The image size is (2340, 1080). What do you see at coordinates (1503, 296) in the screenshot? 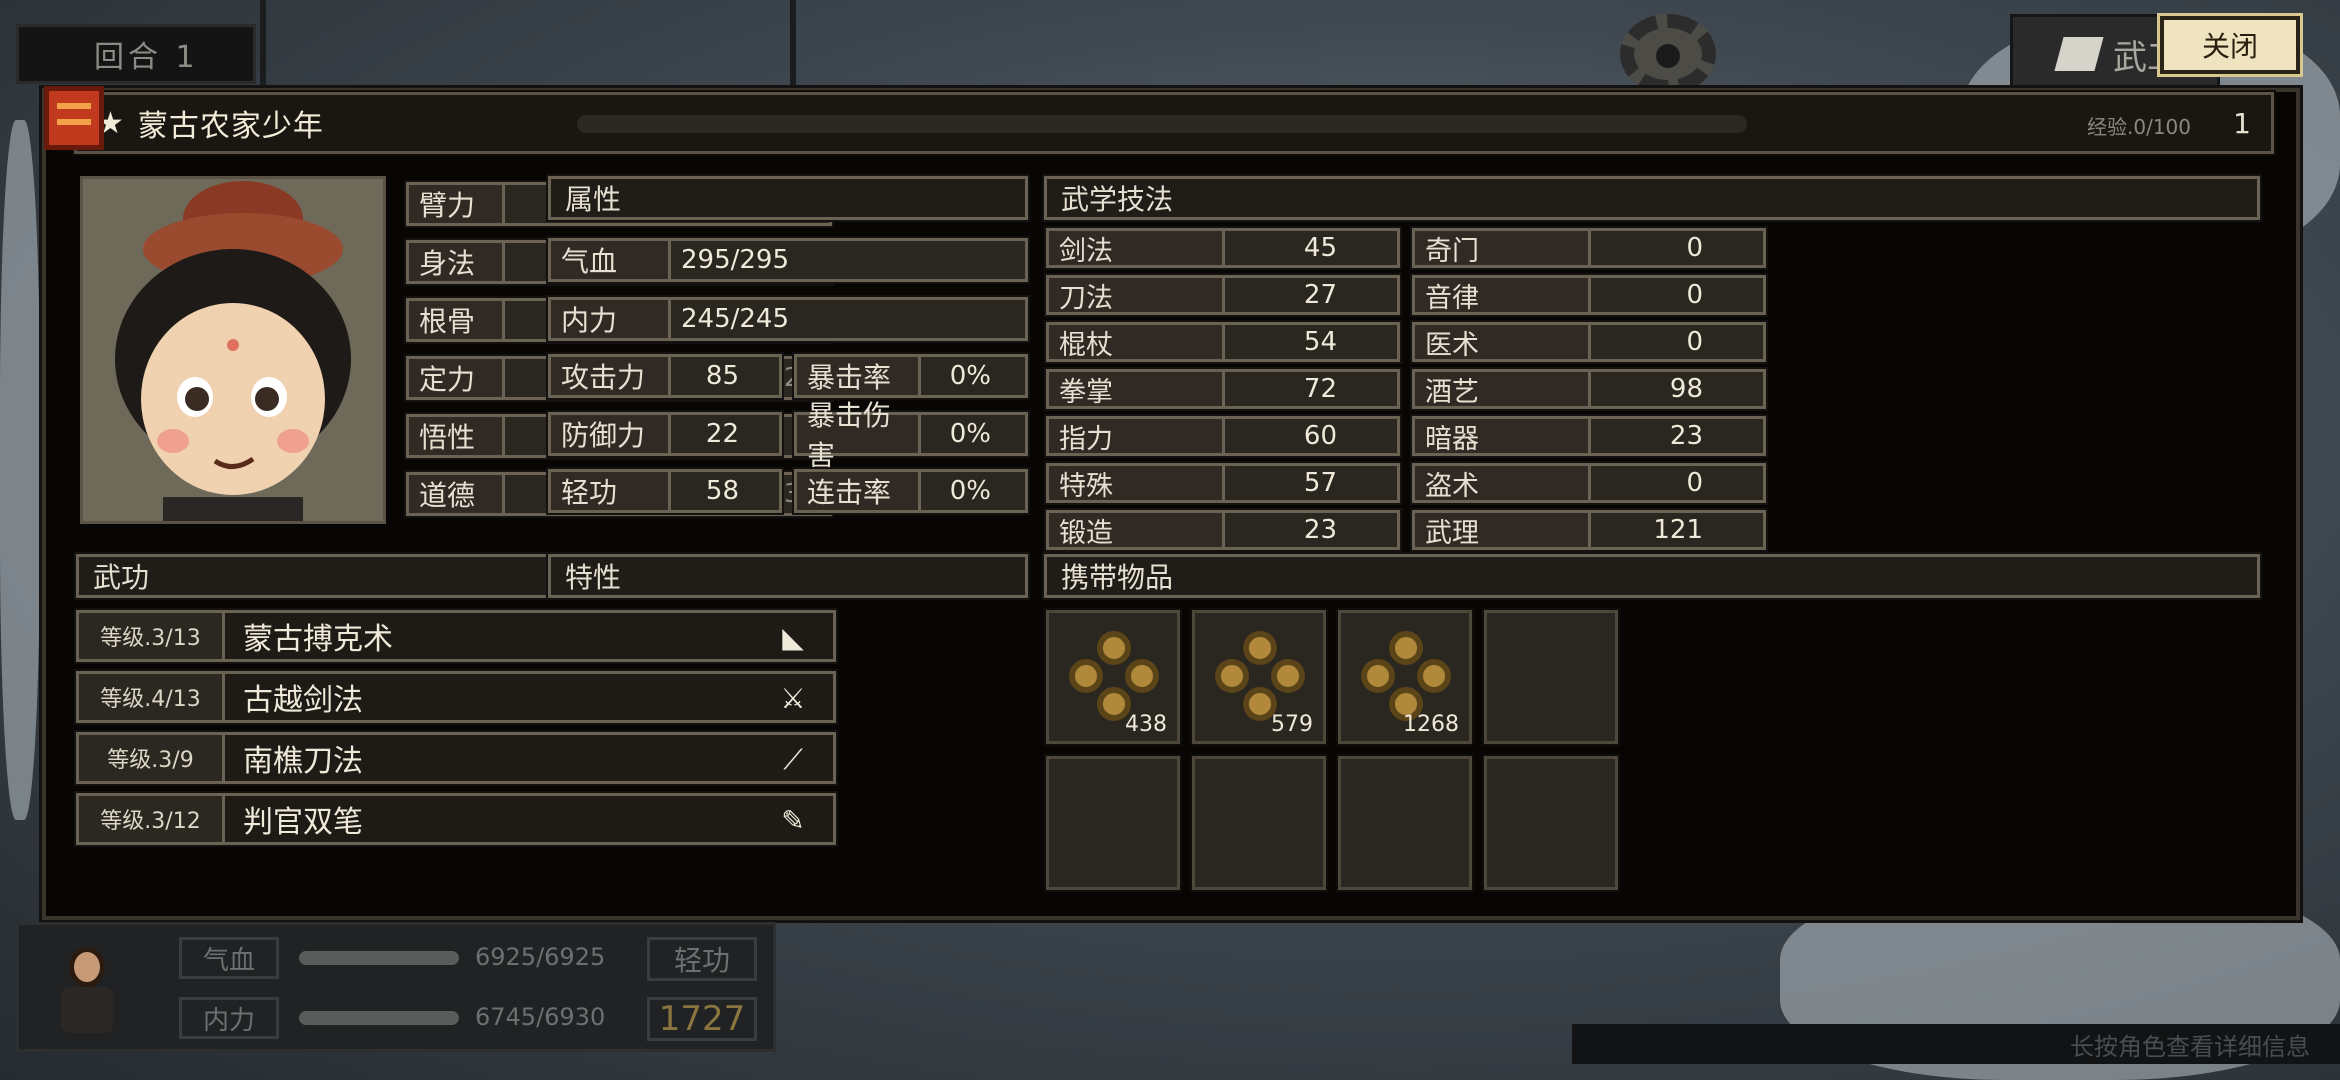
I see `skill-label: 音律` at bounding box center [1503, 296].